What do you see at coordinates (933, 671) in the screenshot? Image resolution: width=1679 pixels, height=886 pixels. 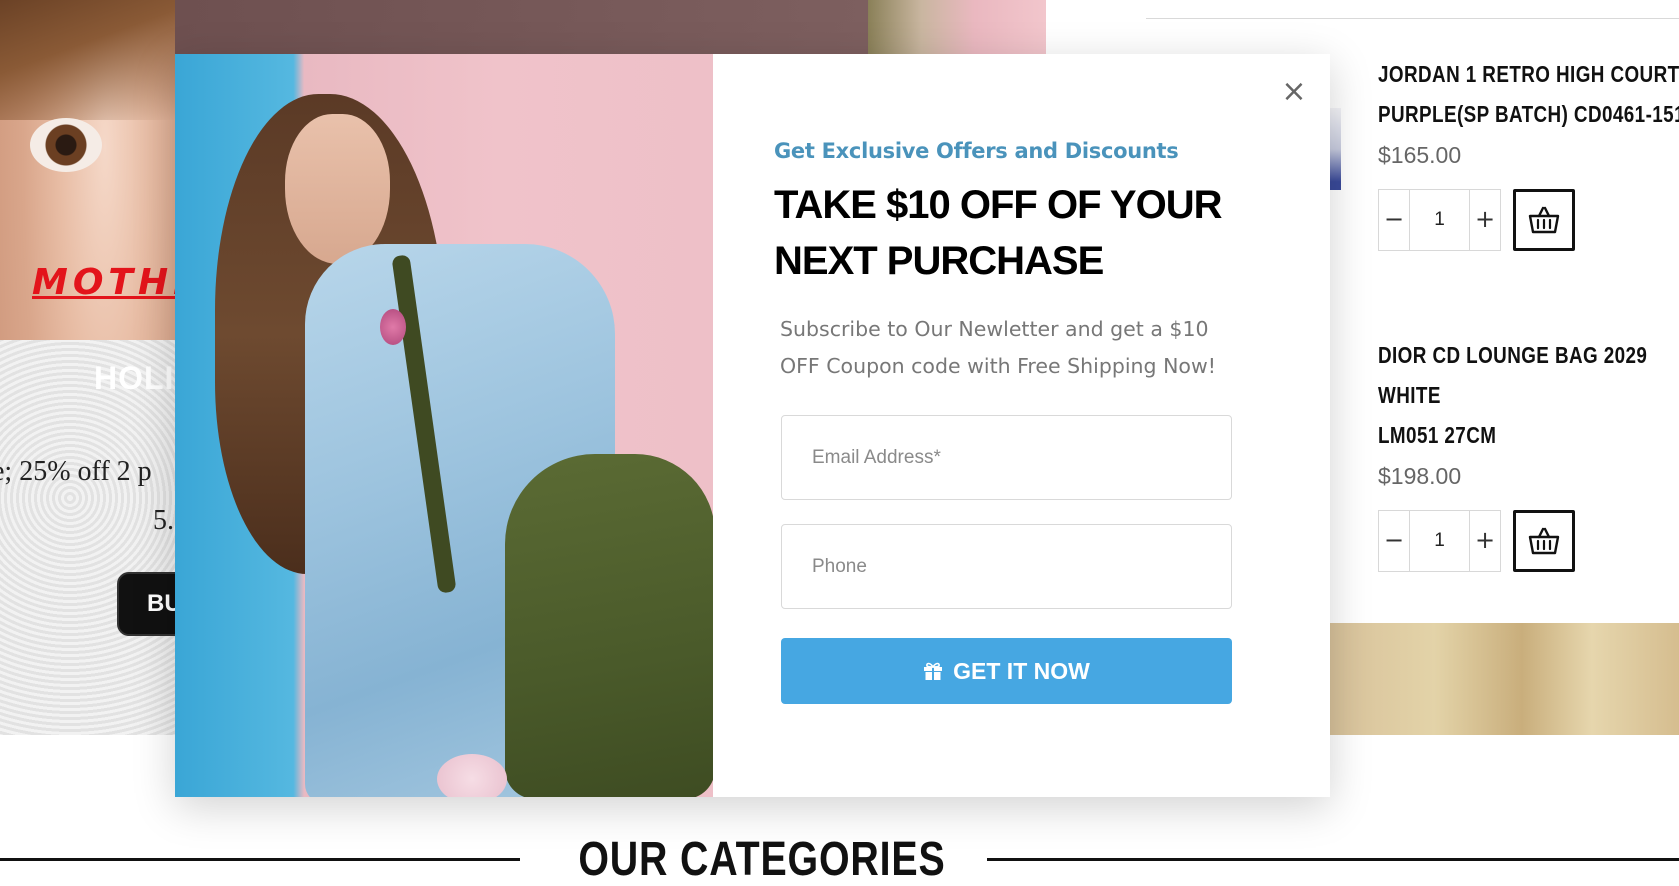 I see `gift-icon` at bounding box center [933, 671].